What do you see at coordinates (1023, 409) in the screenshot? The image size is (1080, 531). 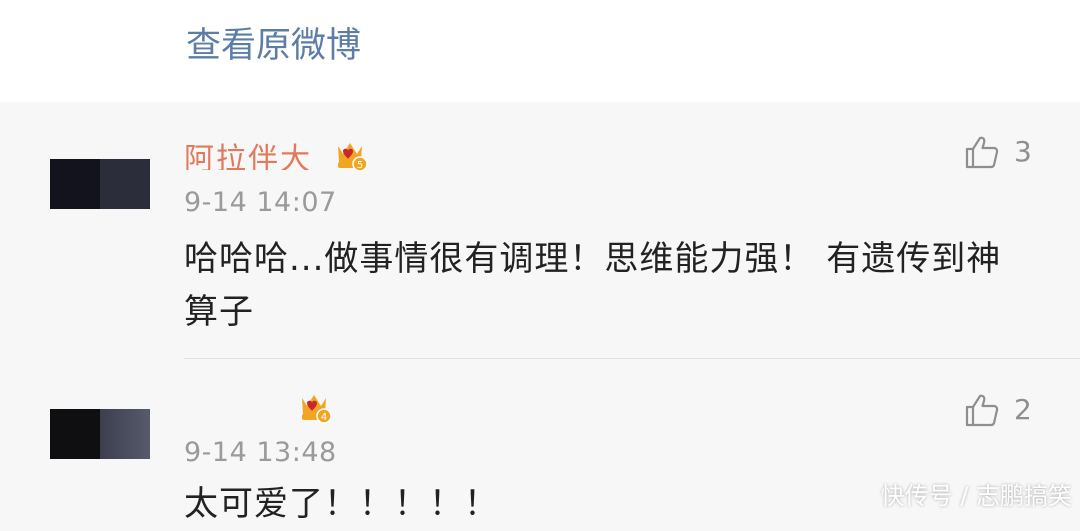 I see `like-count: 2` at bounding box center [1023, 409].